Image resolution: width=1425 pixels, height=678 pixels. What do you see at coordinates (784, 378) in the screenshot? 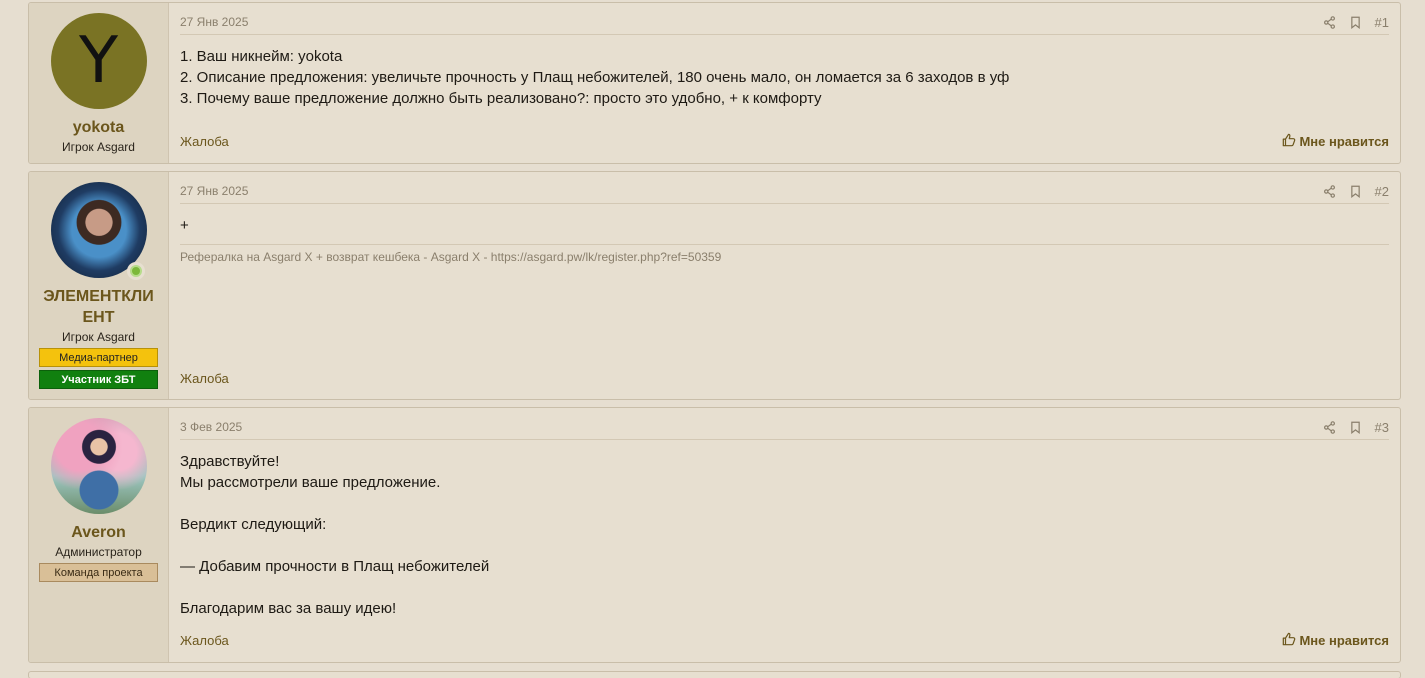
I see `post-footer: Жалоба` at bounding box center [784, 378].